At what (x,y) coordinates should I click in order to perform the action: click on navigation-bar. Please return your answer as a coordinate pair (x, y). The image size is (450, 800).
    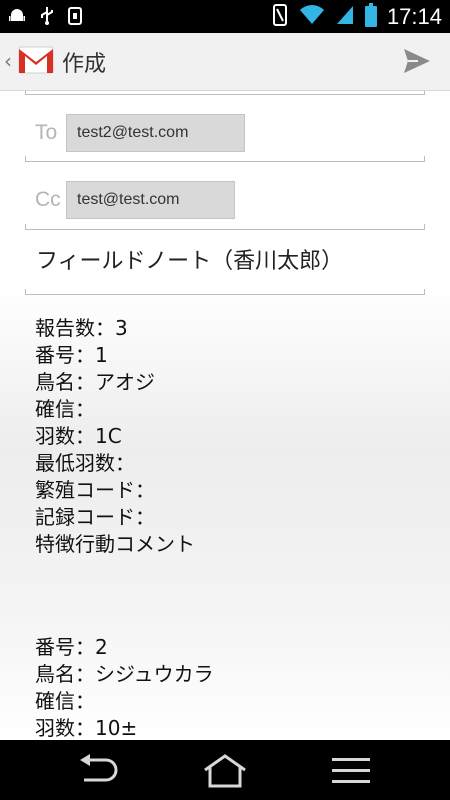
    Looking at the image, I should click on (225, 770).